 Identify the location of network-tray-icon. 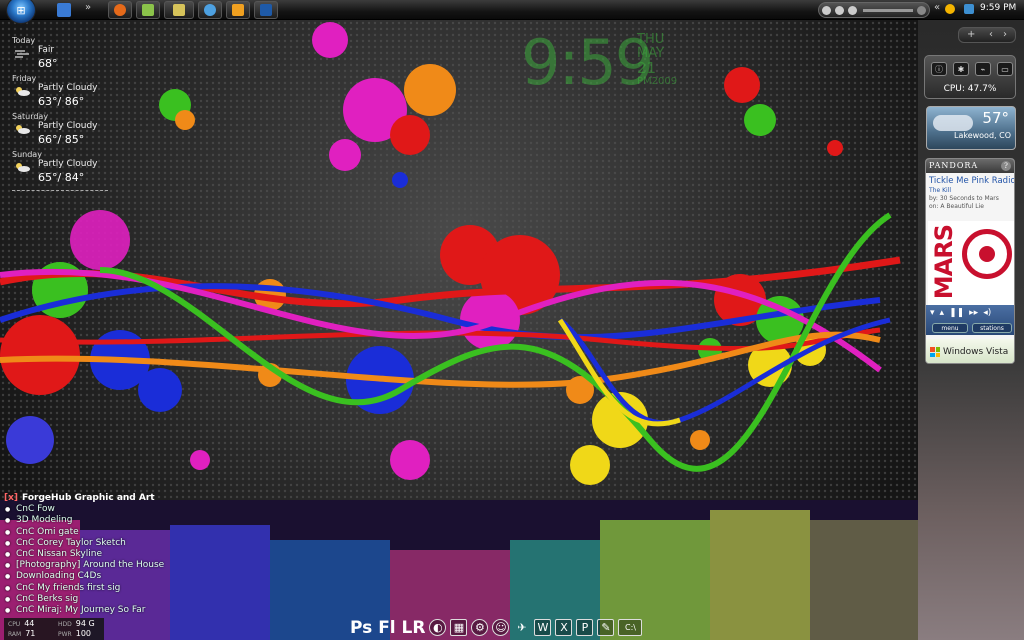
(969, 9).